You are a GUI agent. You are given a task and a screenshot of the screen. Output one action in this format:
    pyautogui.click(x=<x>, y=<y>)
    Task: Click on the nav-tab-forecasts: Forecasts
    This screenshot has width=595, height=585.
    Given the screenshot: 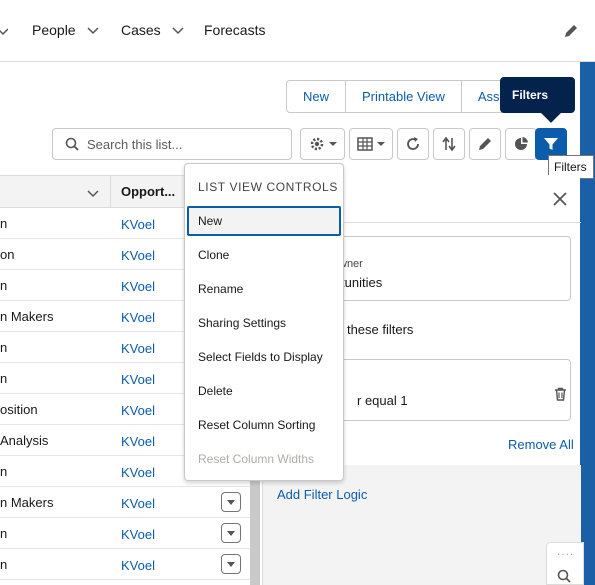 What is the action you would take?
    pyautogui.click(x=234, y=30)
    